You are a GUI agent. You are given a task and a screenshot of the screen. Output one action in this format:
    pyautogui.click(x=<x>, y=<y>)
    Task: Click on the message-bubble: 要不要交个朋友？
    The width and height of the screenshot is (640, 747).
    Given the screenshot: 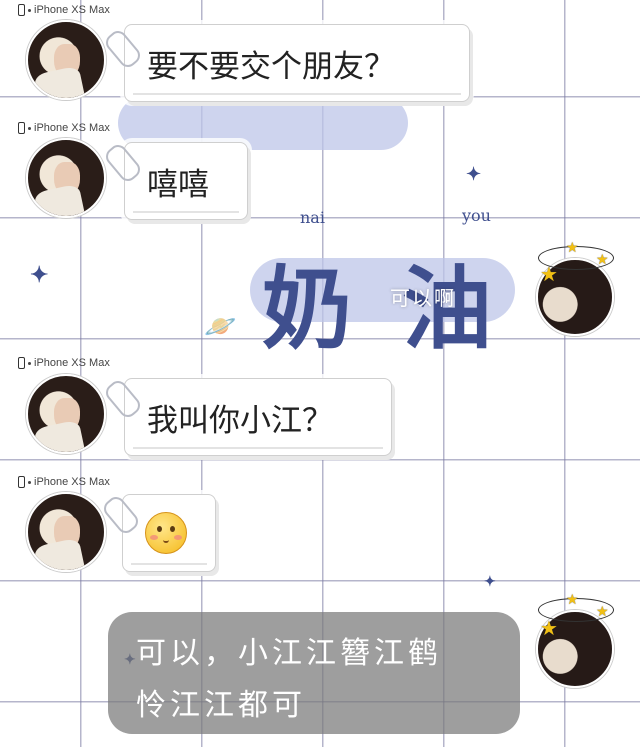 What is the action you would take?
    pyautogui.click(x=297, y=63)
    